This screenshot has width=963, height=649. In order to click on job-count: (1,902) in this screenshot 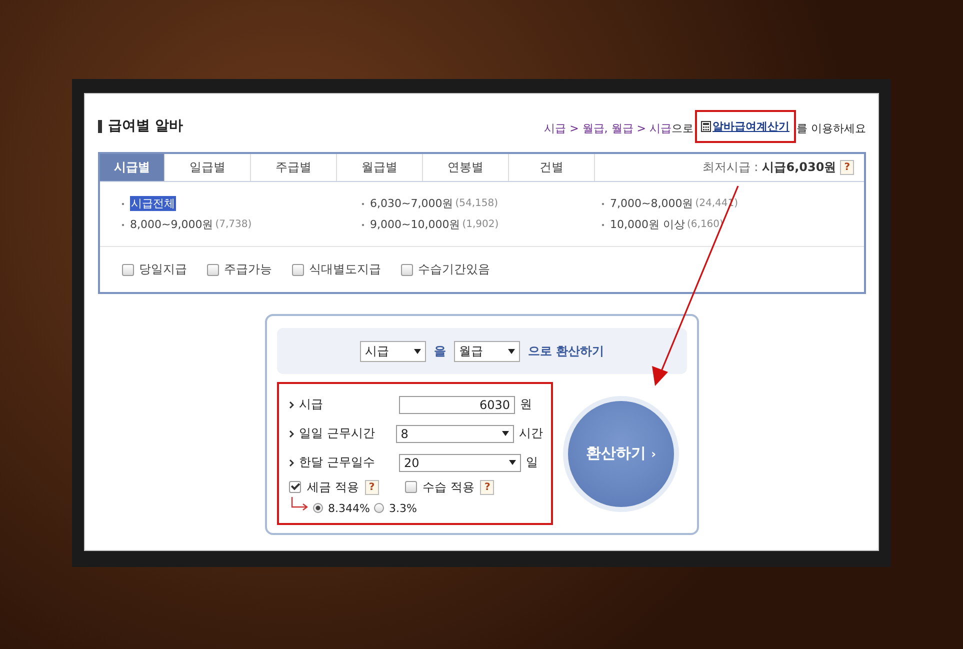, I will do `click(480, 224)`.